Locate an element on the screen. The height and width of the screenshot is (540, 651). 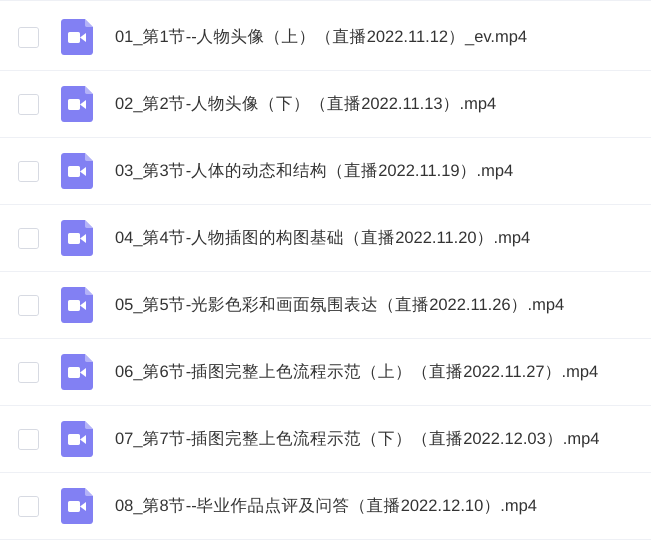
file-name: 07_第7节-插图完整上色流程示范（下）（直播2022.12.03）.mp4 is located at coordinates (357, 439).